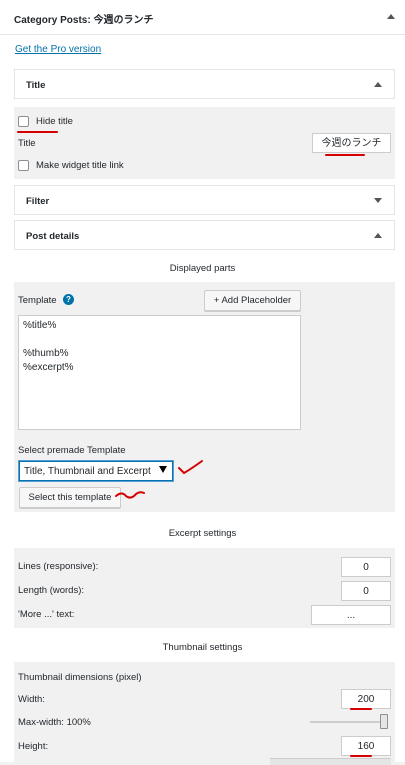 The height and width of the screenshot is (765, 405). I want to click on collapse-arrow-icon, so click(391, 16).